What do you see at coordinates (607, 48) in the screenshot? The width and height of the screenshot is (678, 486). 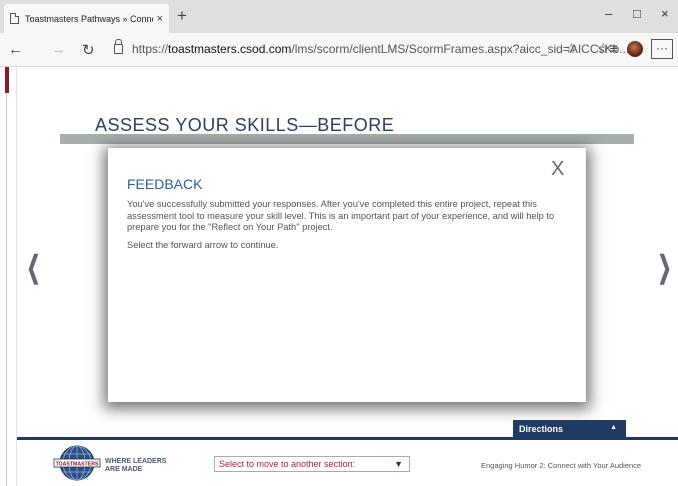 I see `favorites-icon: ☆≡` at bounding box center [607, 48].